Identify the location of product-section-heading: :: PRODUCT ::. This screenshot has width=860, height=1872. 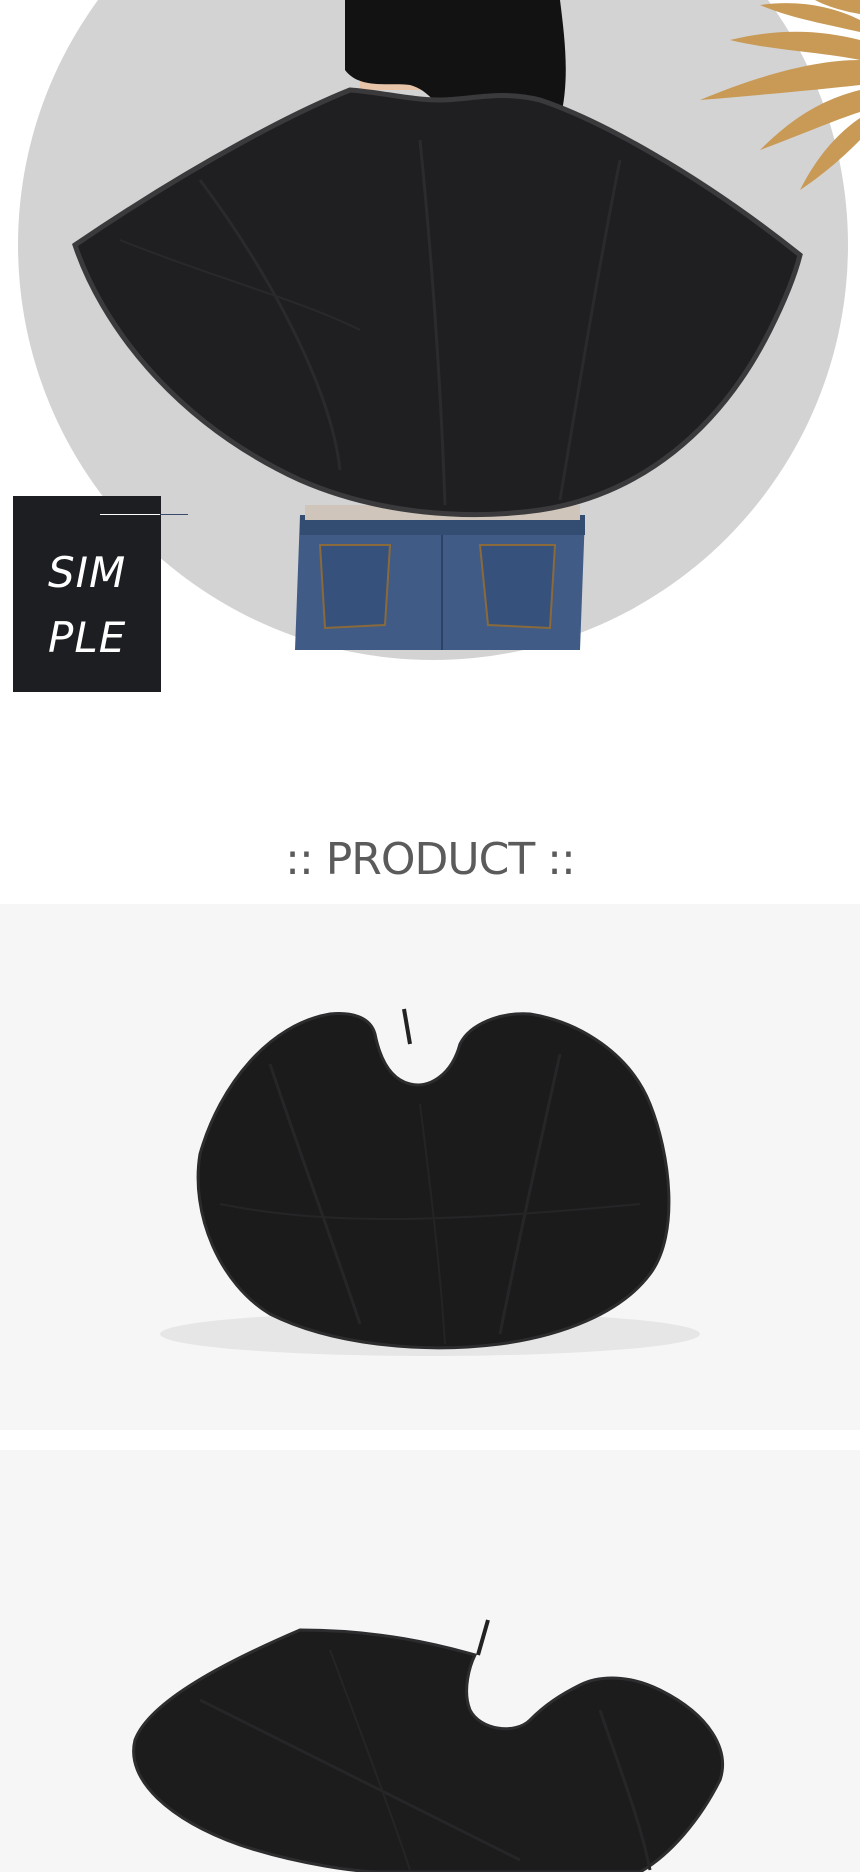
(430, 859).